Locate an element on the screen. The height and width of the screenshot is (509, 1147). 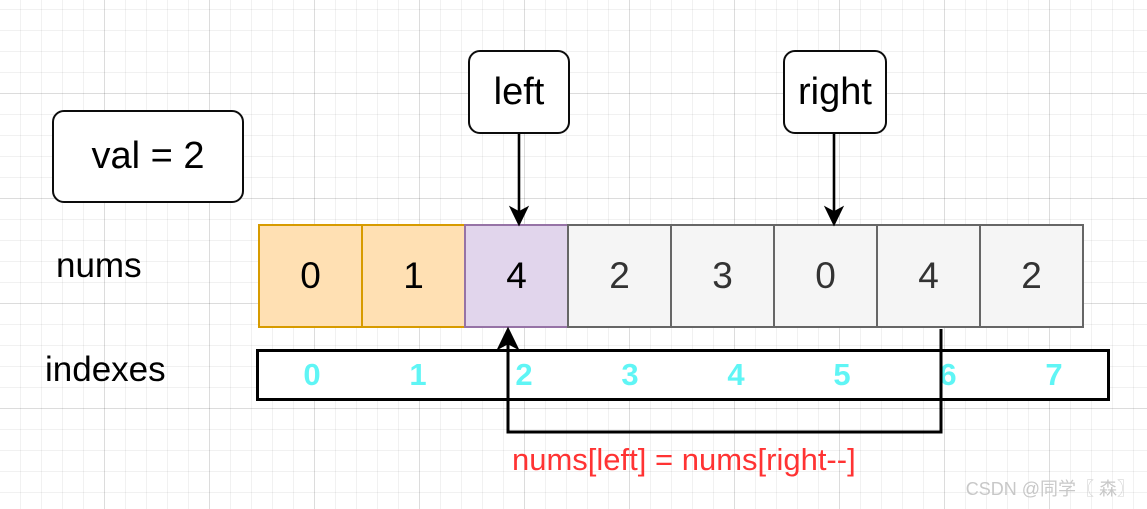
nums-cell-4: 3 is located at coordinates (722, 276).